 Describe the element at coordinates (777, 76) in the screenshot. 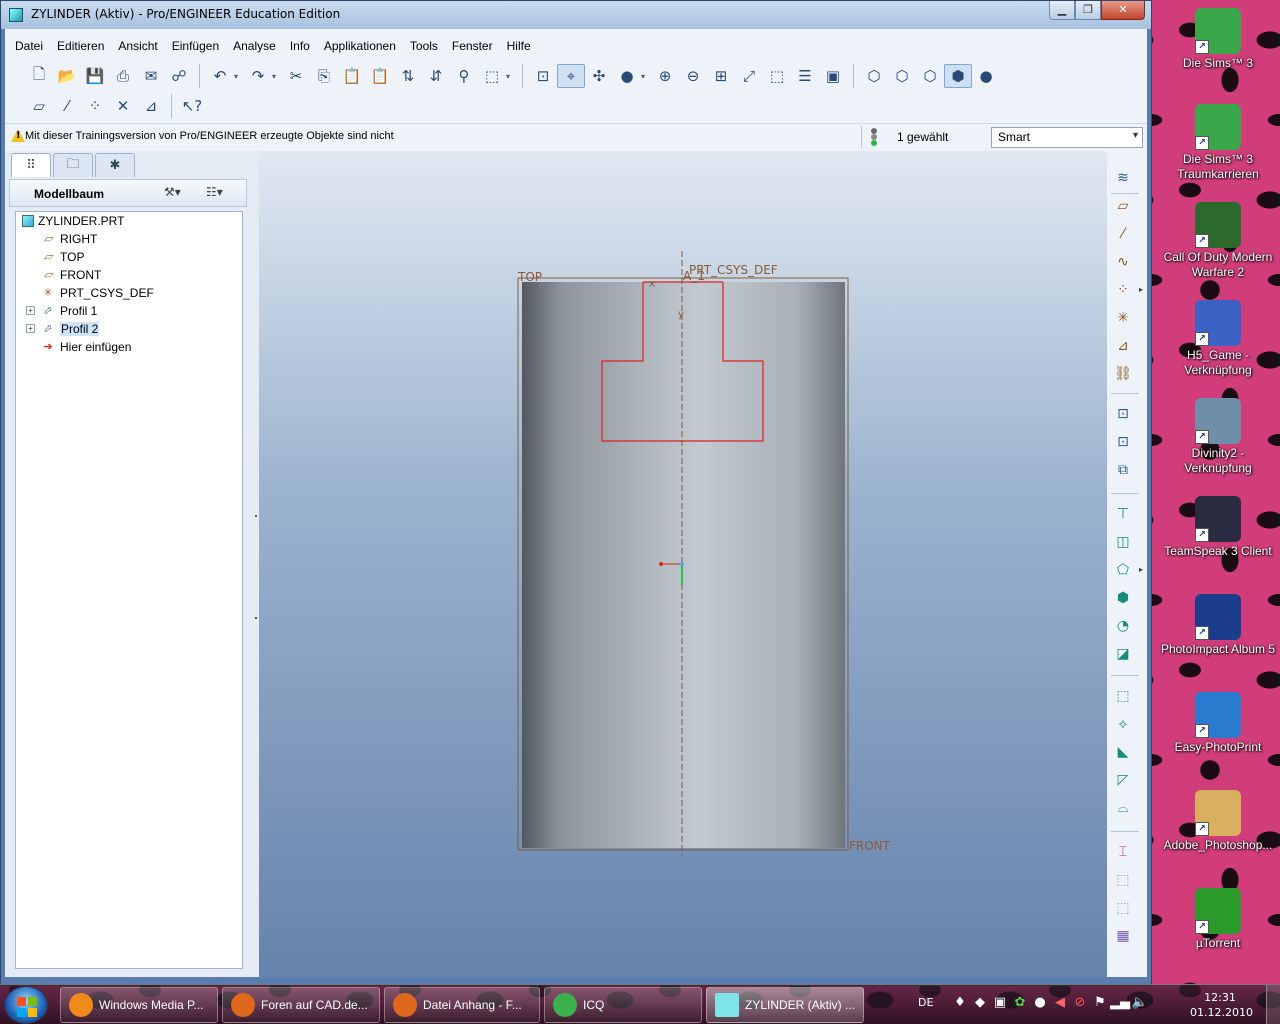

I see `saved-views-icon: ⬚` at that location.